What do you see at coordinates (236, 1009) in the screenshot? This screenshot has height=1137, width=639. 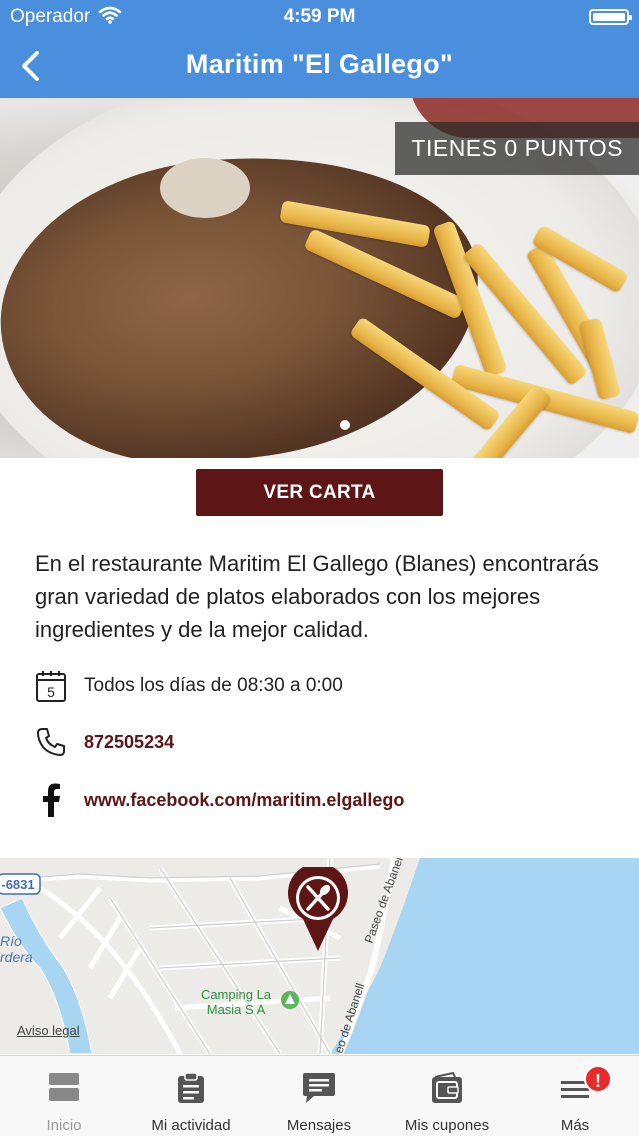 I see `poi-label: Masia S A` at bounding box center [236, 1009].